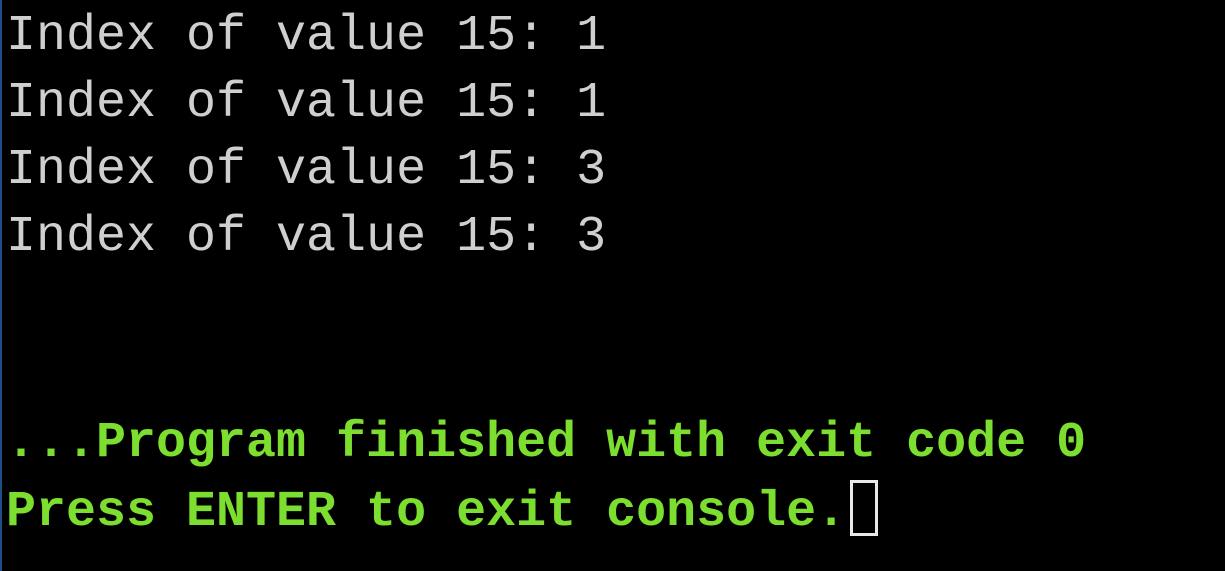  What do you see at coordinates (864, 508) in the screenshot?
I see `text-cursor` at bounding box center [864, 508].